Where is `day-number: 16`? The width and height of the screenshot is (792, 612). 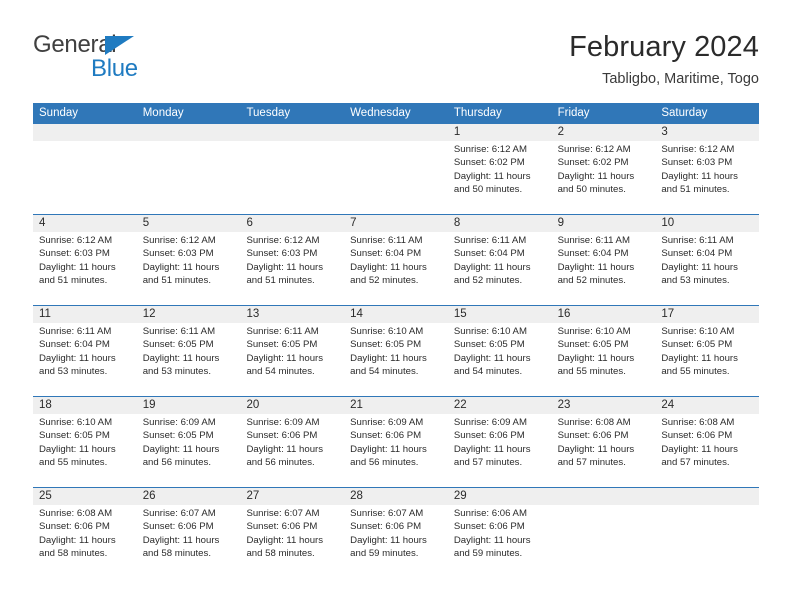
day-number: 16 is located at coordinates (564, 314).